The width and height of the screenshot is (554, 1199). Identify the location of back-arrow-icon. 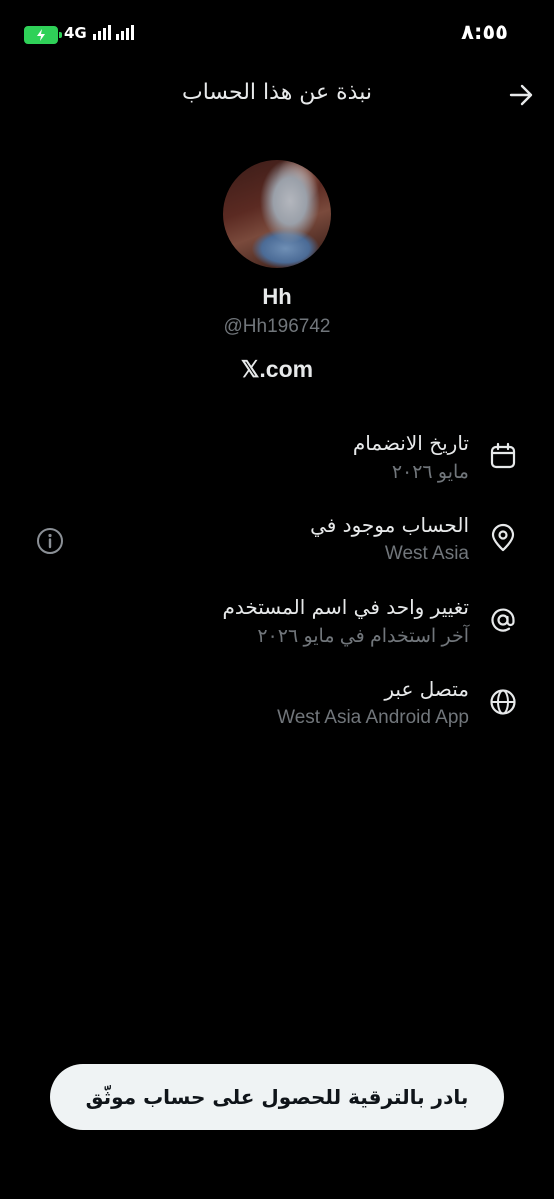
(521, 95).